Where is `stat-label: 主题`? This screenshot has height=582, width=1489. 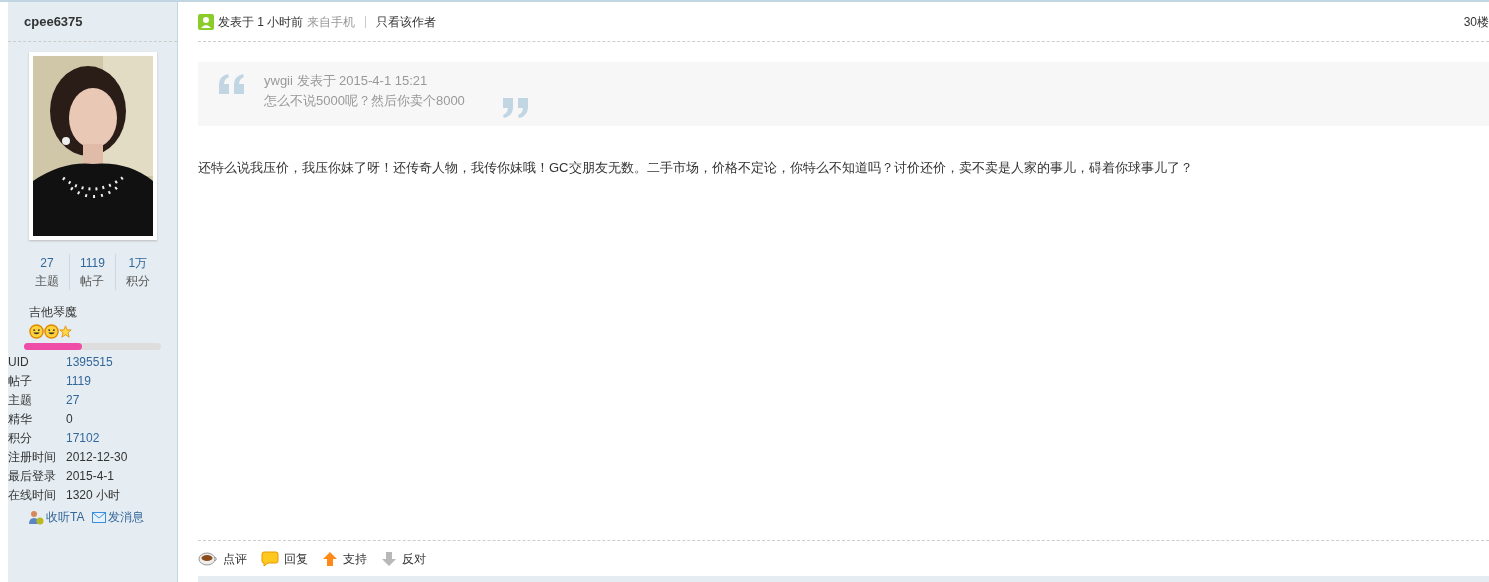 stat-label: 主题 is located at coordinates (47, 281).